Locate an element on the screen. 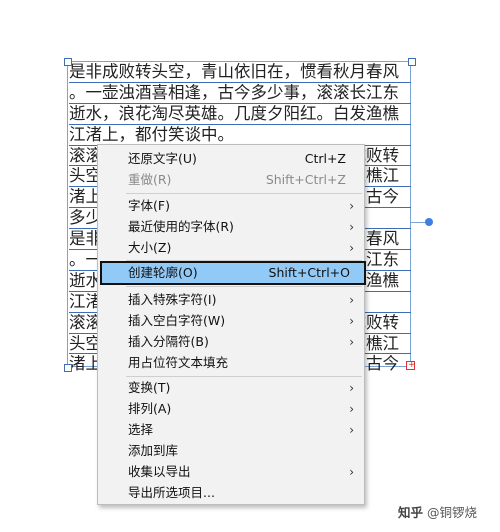  watermark-brand: 知乎 is located at coordinates (411, 512).